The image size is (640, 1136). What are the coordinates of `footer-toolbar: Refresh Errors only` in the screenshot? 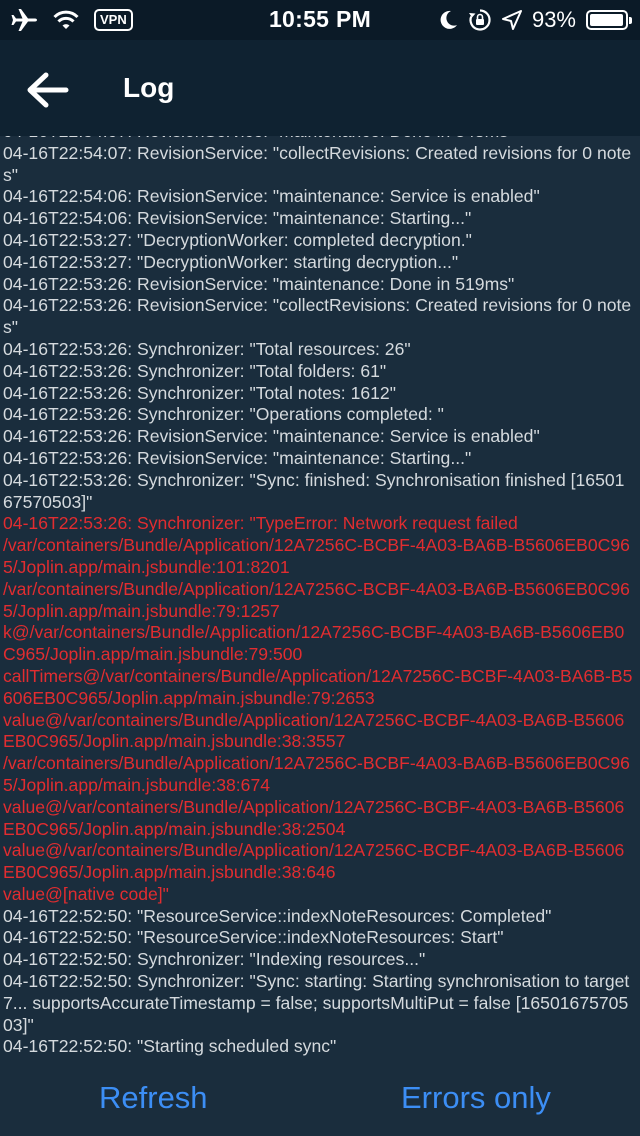 It's located at (320, 1101).